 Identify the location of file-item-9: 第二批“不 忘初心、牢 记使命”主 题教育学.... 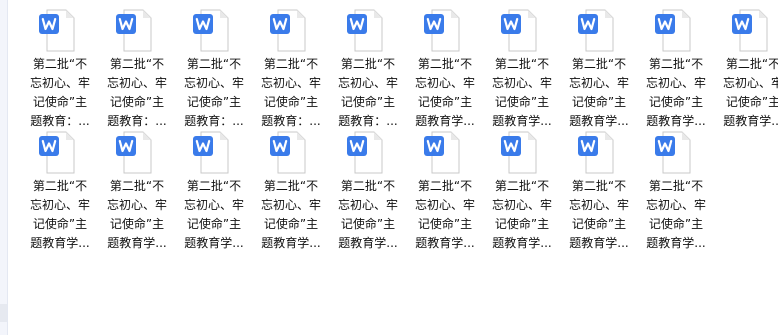
(679, 64).